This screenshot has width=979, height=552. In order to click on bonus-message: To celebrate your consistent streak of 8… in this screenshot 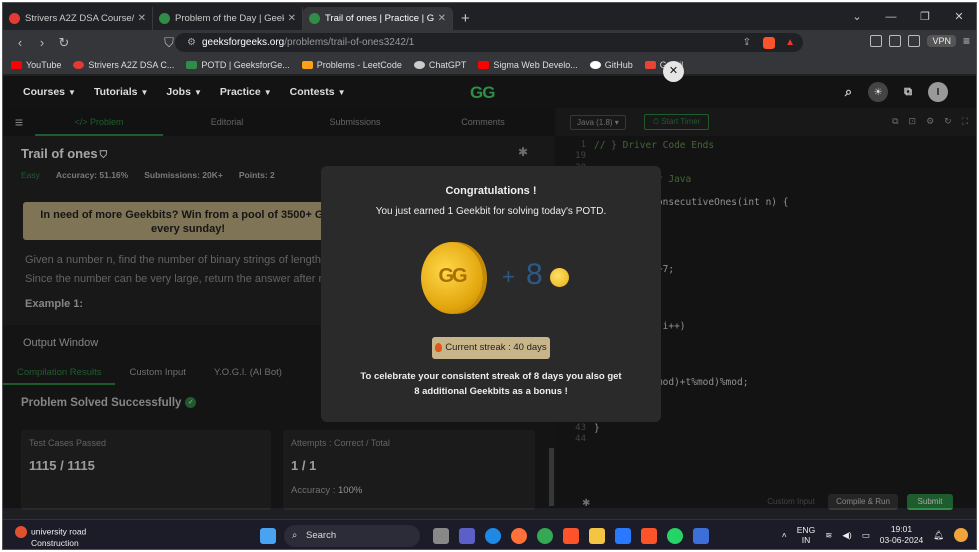, I will do `click(491, 384)`.